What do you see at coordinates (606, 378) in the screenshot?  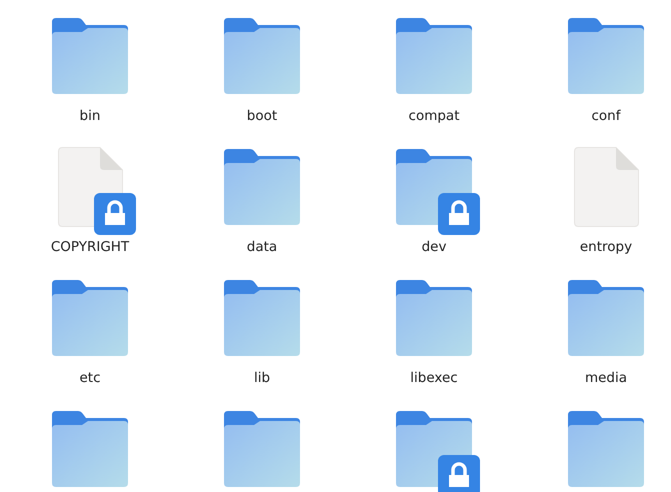 I see `file-name: media` at bounding box center [606, 378].